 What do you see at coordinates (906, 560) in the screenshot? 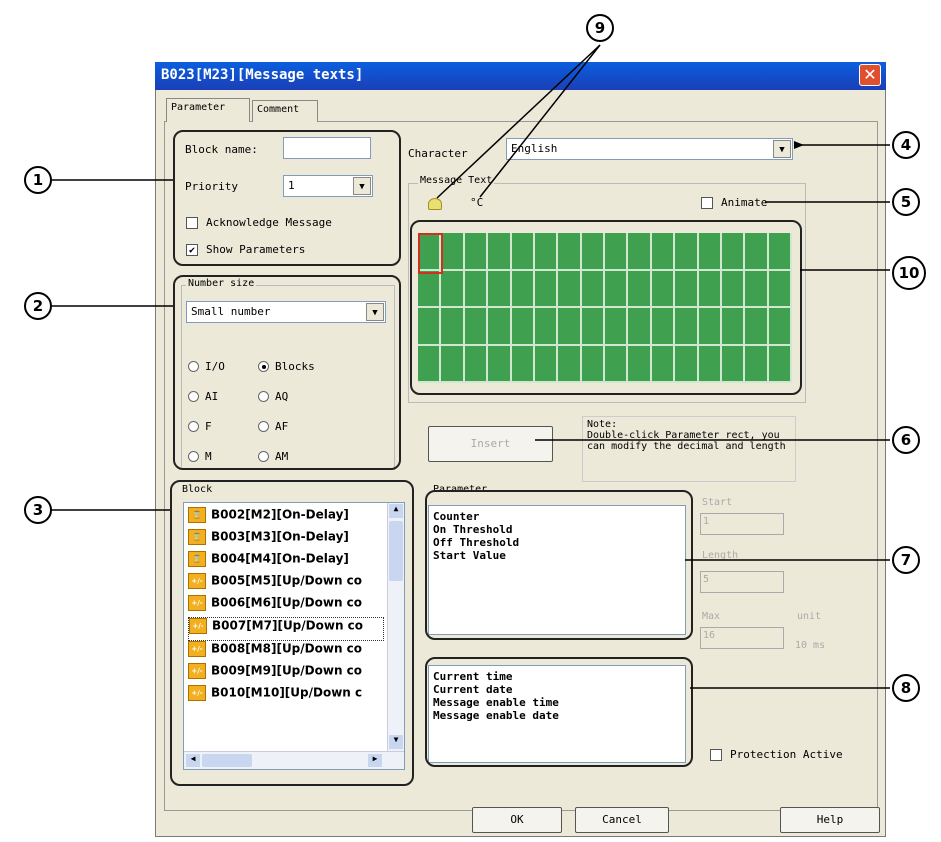
I see `callout-badge-7: 7` at bounding box center [906, 560].